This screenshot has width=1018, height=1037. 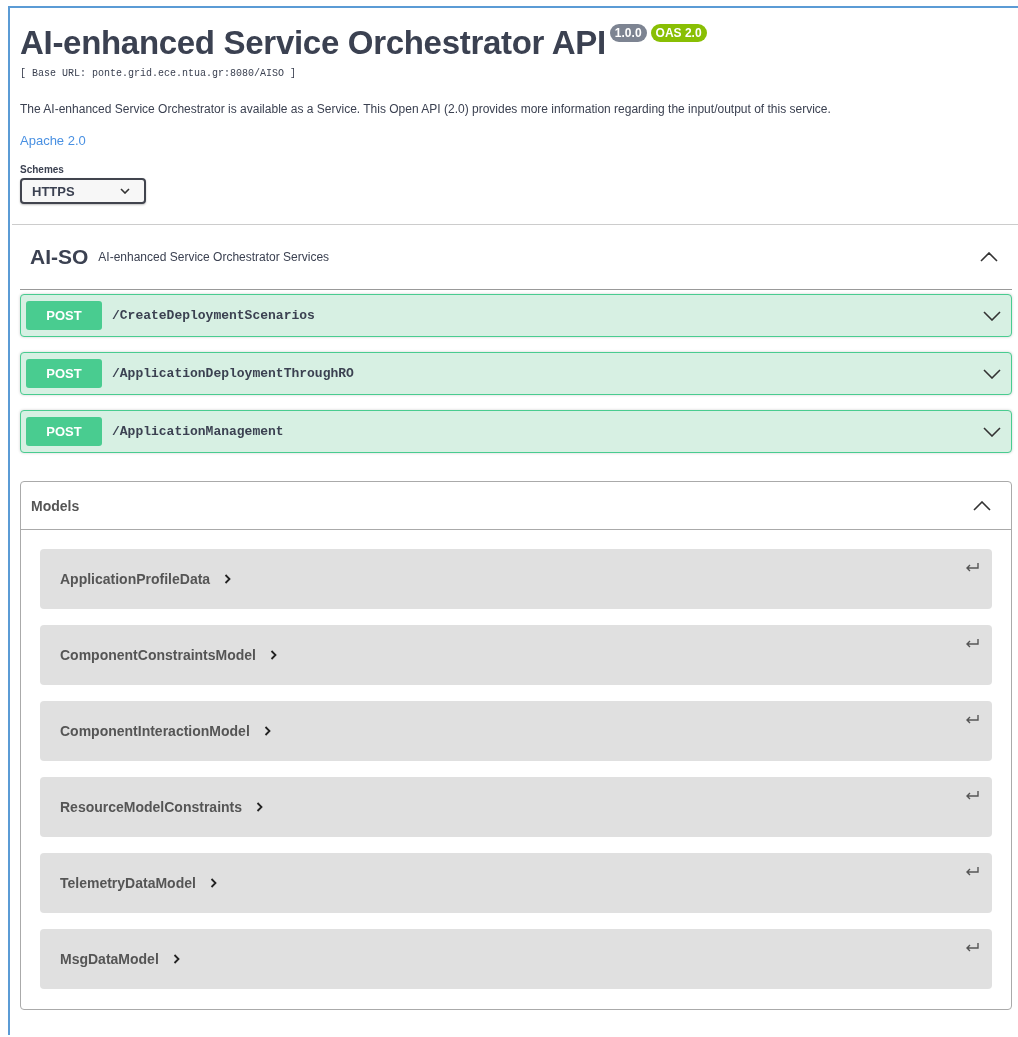 I want to click on model-row: TelemetryDataModel, so click(x=516, y=883).